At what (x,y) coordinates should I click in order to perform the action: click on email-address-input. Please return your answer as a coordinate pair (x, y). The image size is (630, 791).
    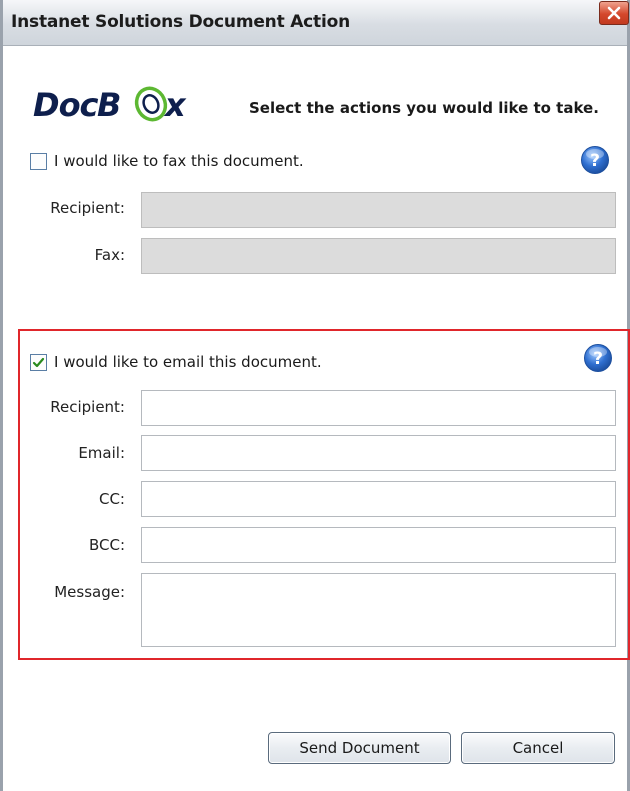
    Looking at the image, I should click on (378, 453).